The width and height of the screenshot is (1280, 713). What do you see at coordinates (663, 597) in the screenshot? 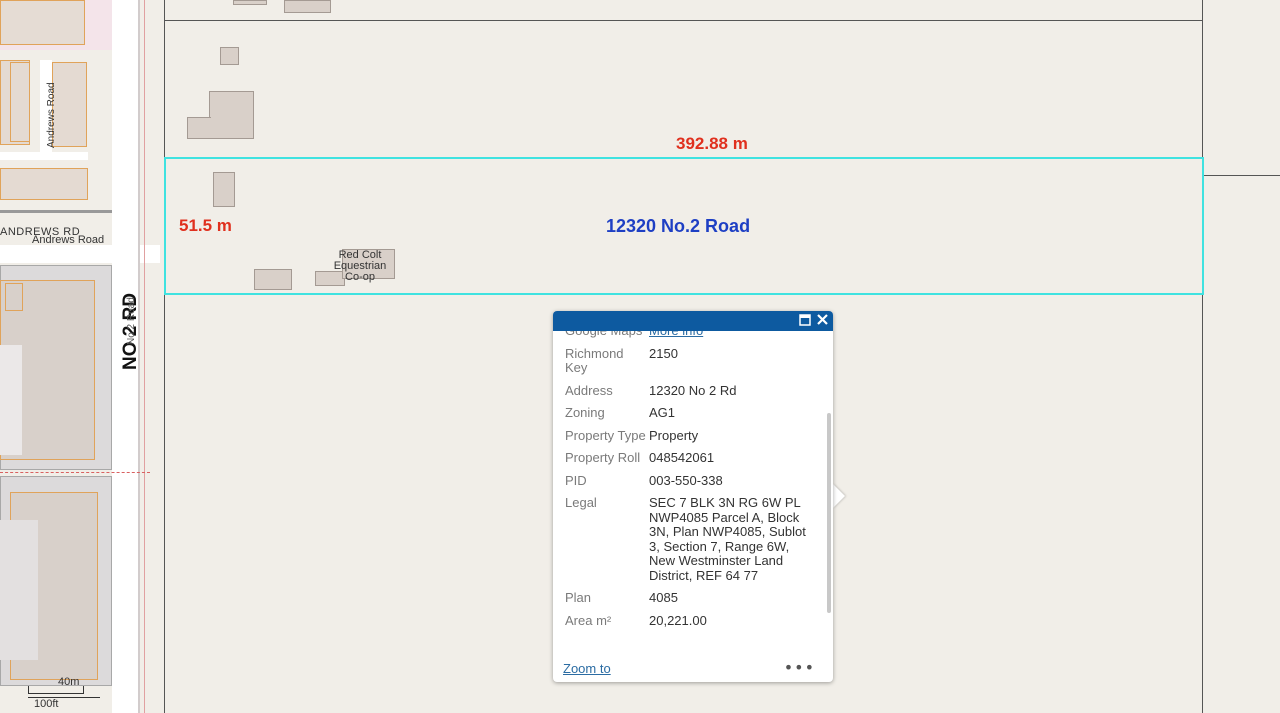
I see `attribute-value: 4085` at bounding box center [663, 597].